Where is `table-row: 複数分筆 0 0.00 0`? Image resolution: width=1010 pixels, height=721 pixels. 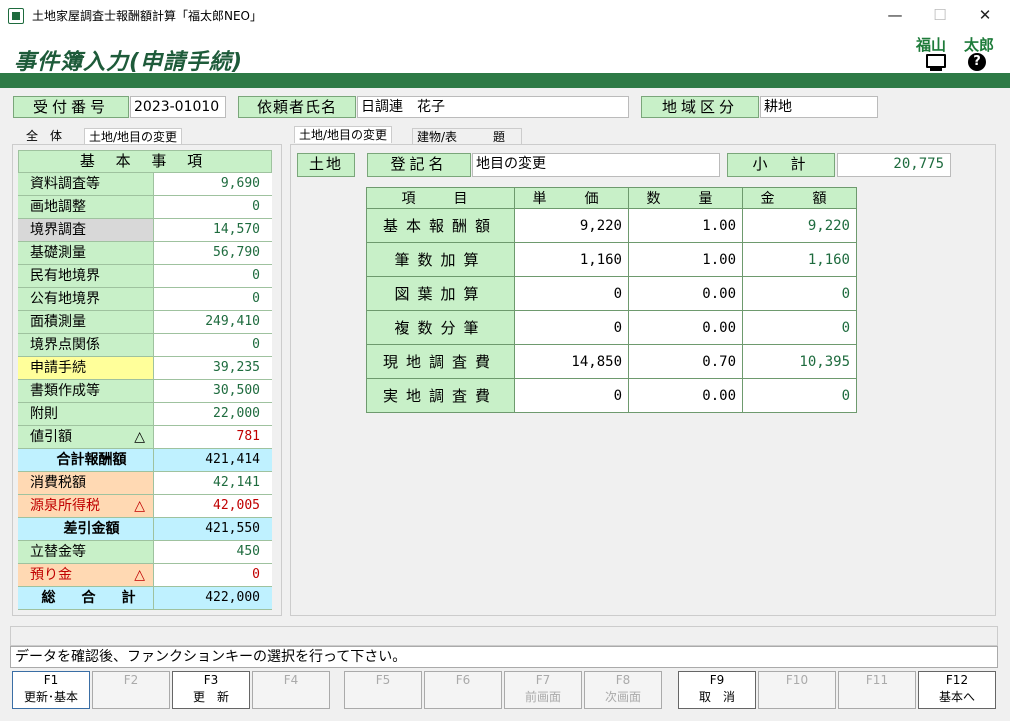
table-row: 複数分筆 0 0.00 0 is located at coordinates (611, 327).